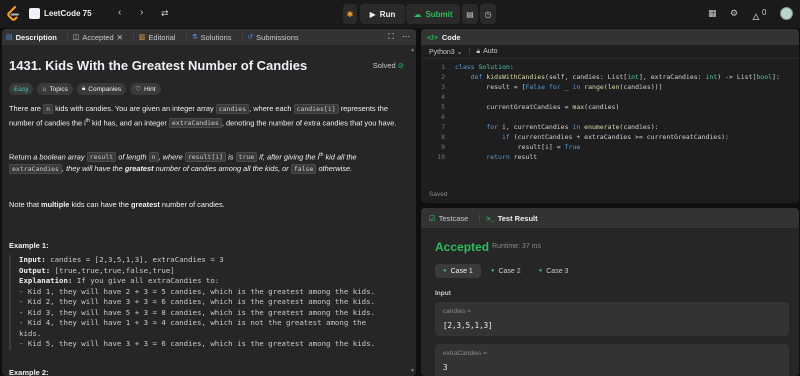  What do you see at coordinates (517, 218) in the screenshot?
I see `tab-label: Test Result` at bounding box center [517, 218].